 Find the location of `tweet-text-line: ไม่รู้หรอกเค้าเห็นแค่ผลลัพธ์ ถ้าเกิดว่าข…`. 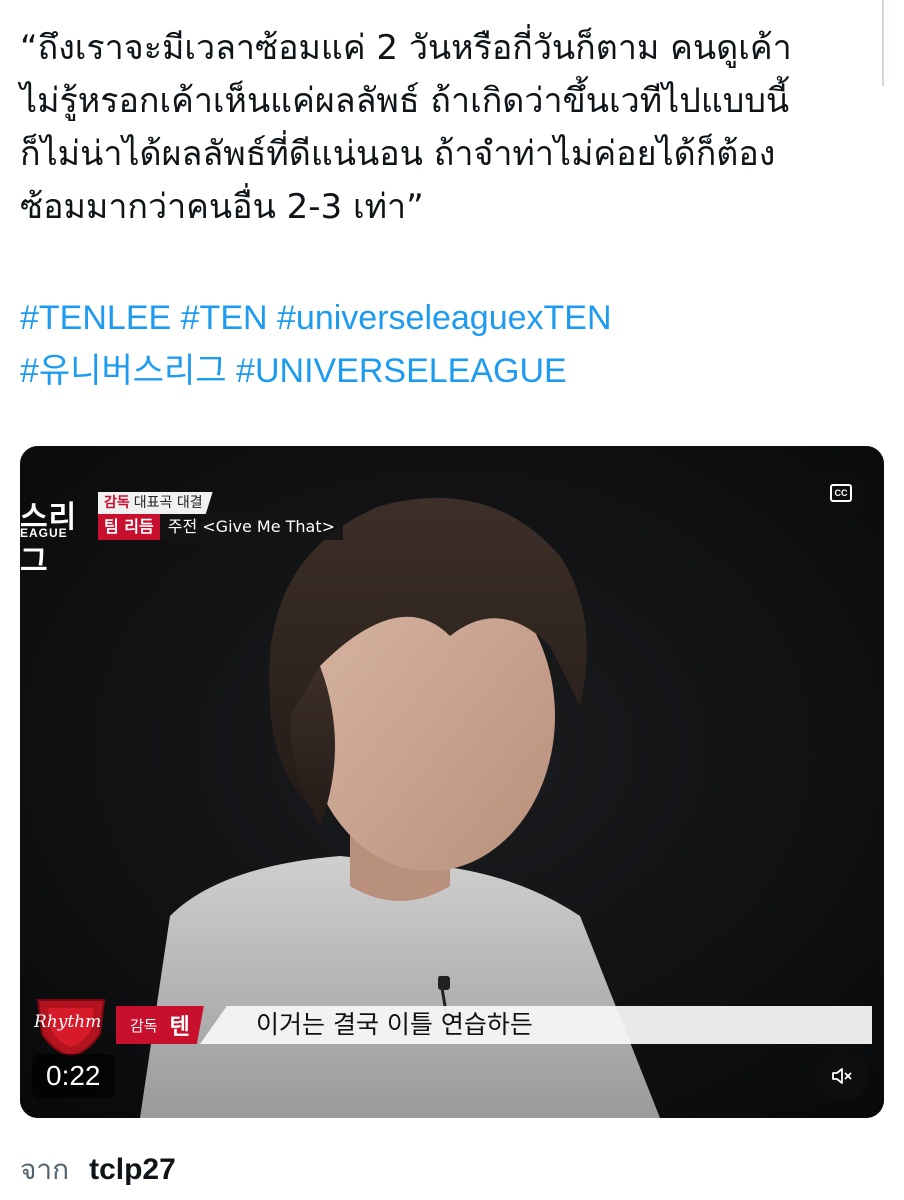

tweet-text-line: ไม่รู้หรอกเค้าเห็นแค่ผลลัพธ์ ถ้าเกิดว่าข… is located at coordinates (405, 101).